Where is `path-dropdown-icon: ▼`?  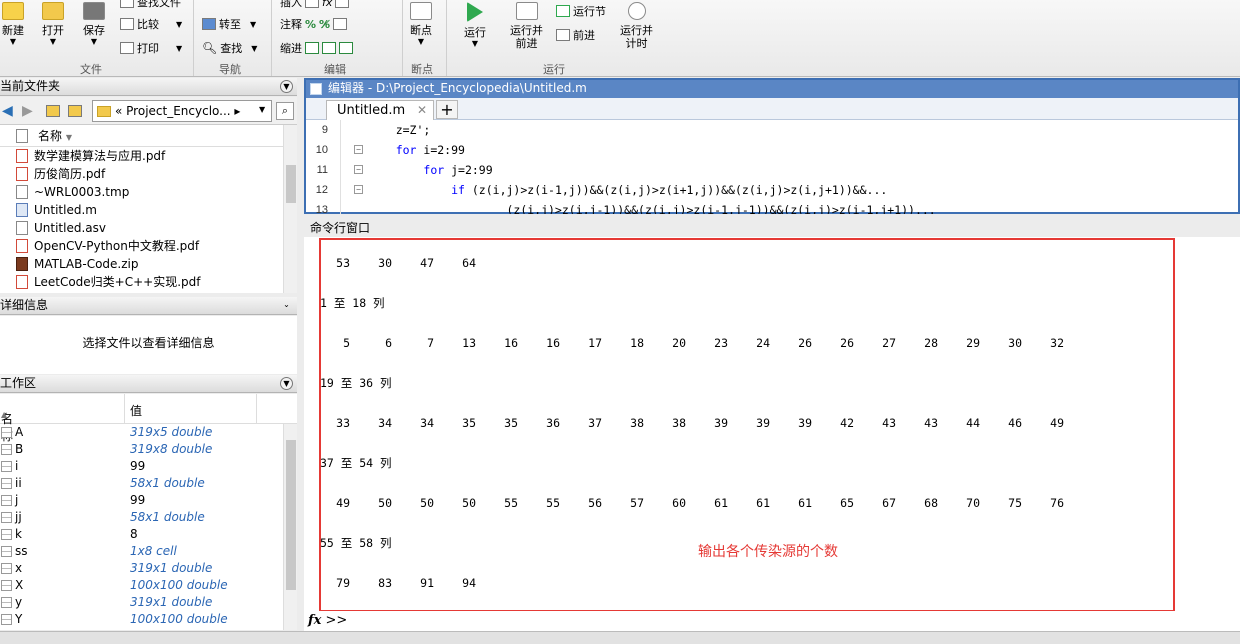
path-dropdown-icon: ▼ is located at coordinates (262, 109).